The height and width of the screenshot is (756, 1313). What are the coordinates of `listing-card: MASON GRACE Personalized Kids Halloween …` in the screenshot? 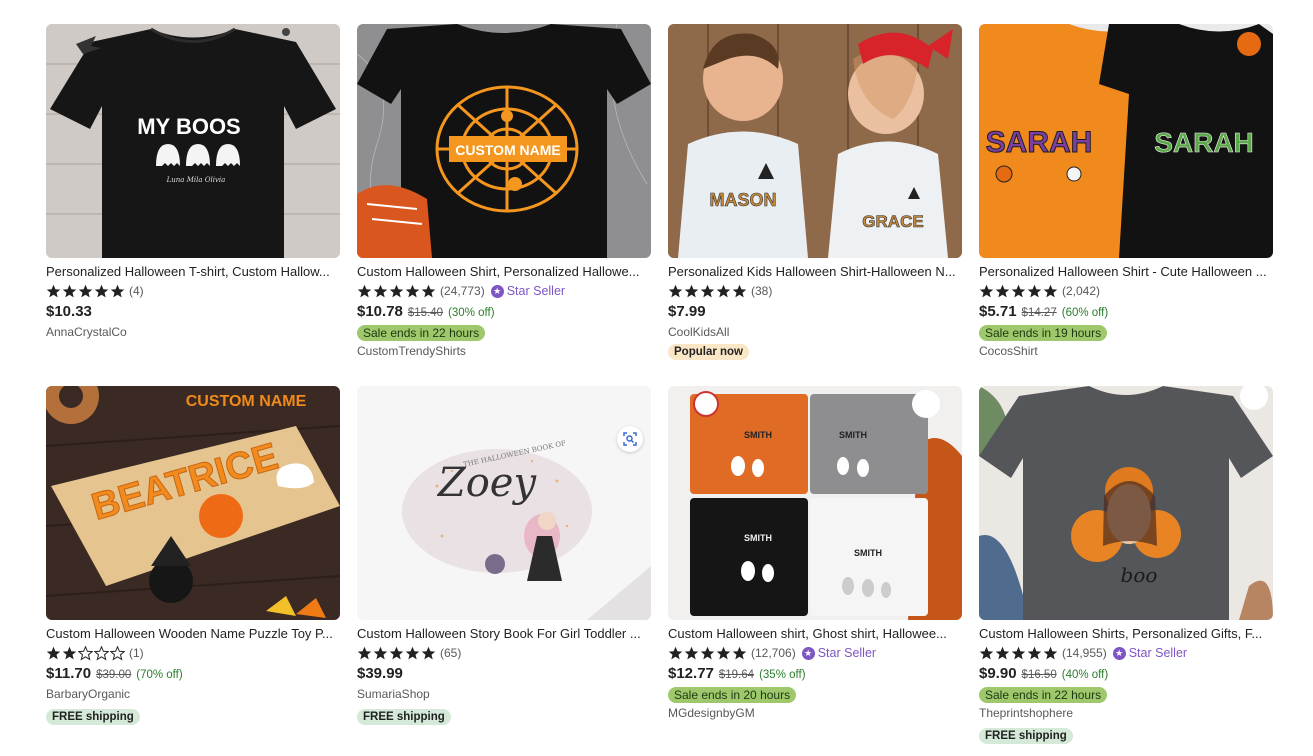 It's located at (815, 192).